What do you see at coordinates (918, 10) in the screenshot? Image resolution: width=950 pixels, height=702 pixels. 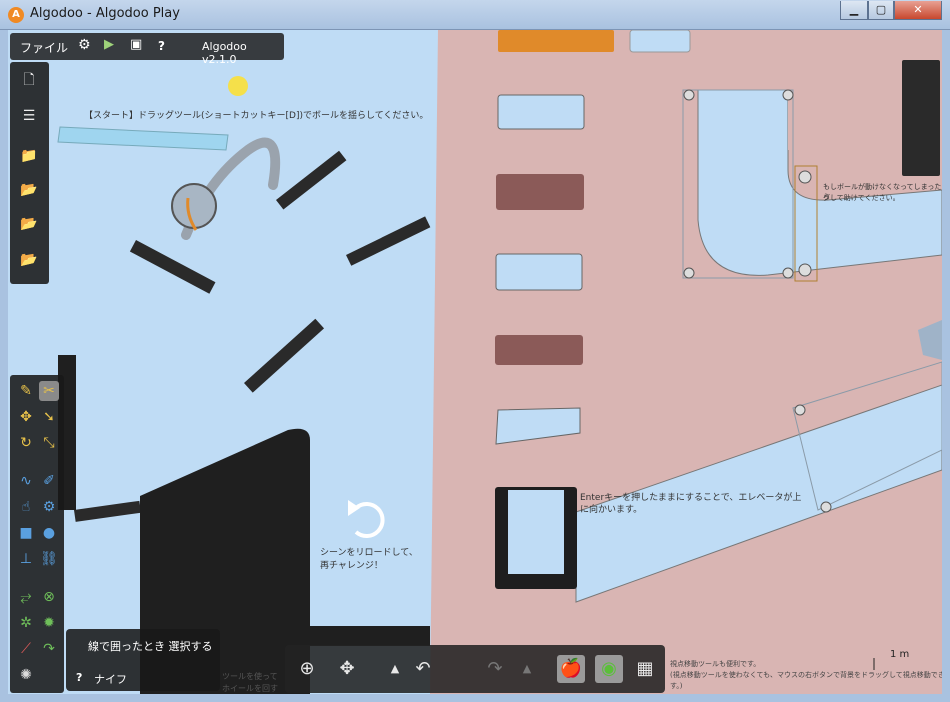 I see `close-button: ✕` at bounding box center [918, 10].